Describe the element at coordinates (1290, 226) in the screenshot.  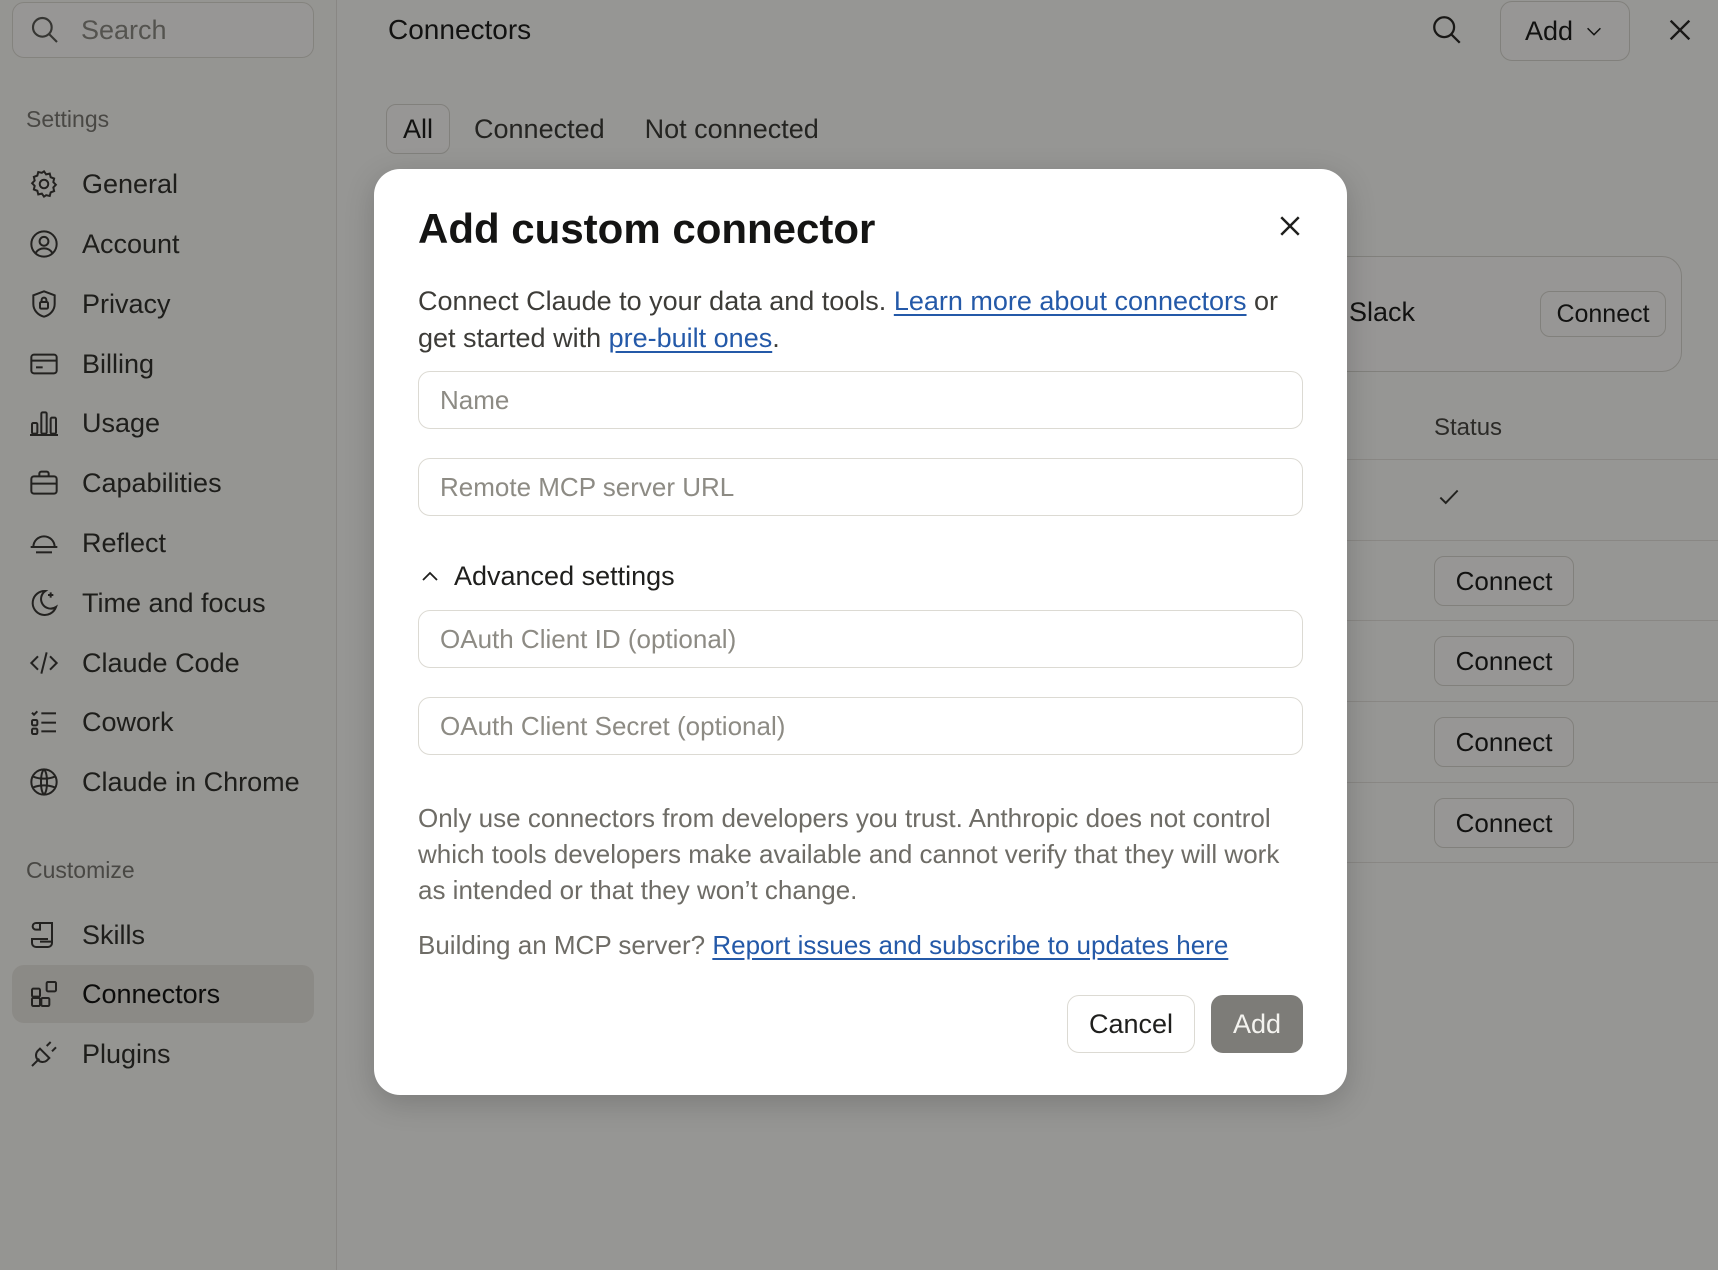
I see `close-icon` at that location.